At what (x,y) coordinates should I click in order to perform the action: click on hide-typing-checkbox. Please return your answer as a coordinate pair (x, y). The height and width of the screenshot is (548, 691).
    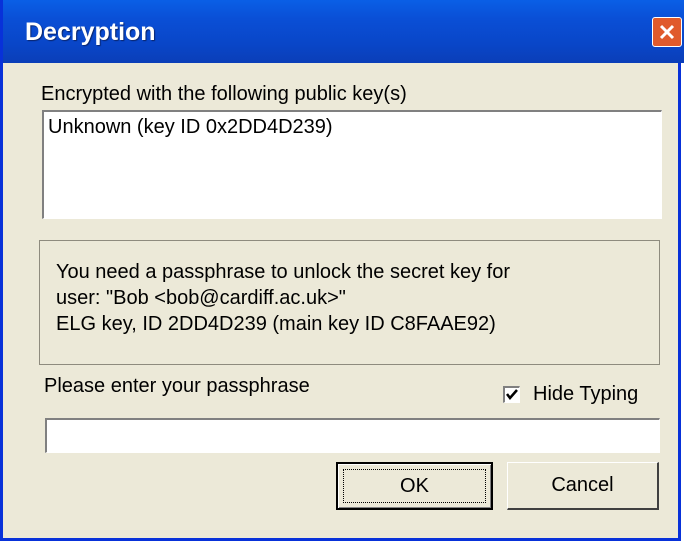
    Looking at the image, I should click on (511, 394).